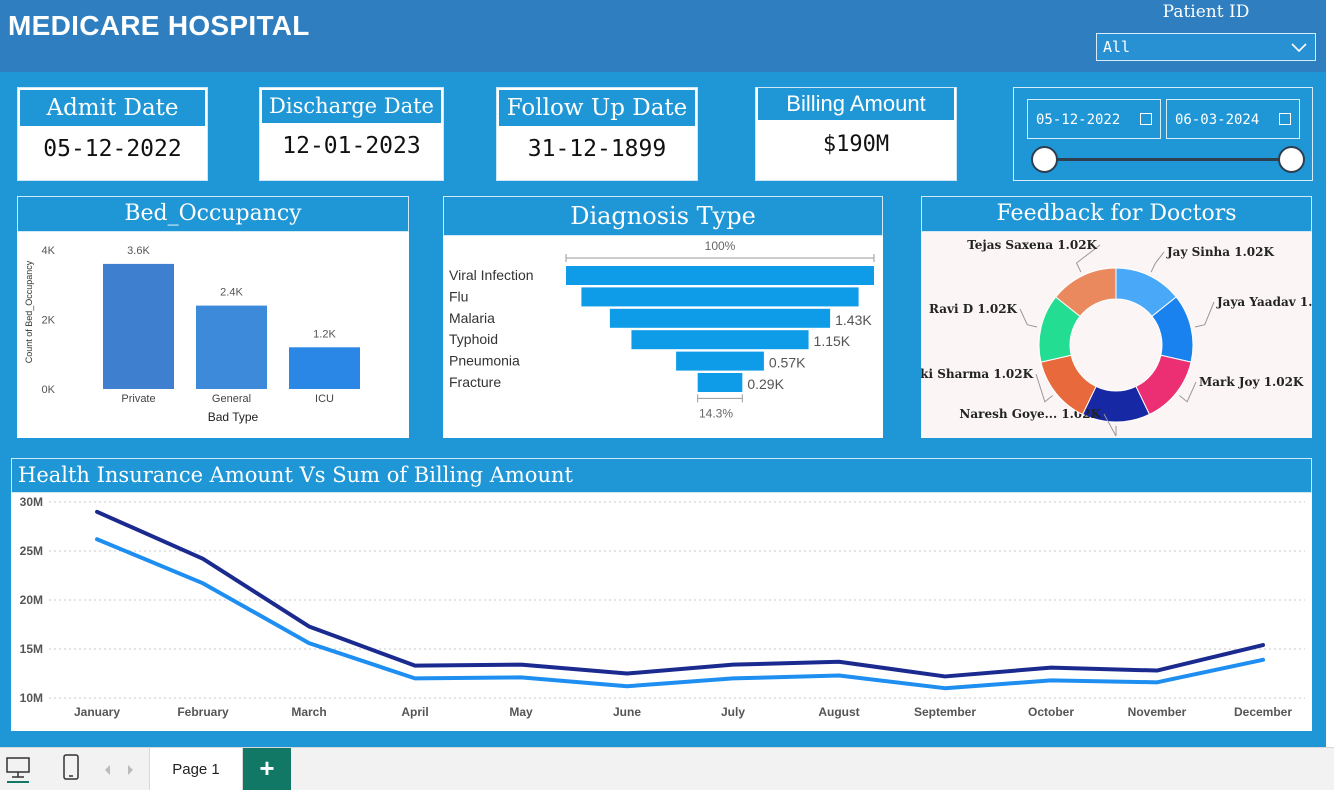 The height and width of the screenshot is (790, 1334). Describe the element at coordinates (733, 712) in the screenshot. I see `x-tick-label: July` at that location.